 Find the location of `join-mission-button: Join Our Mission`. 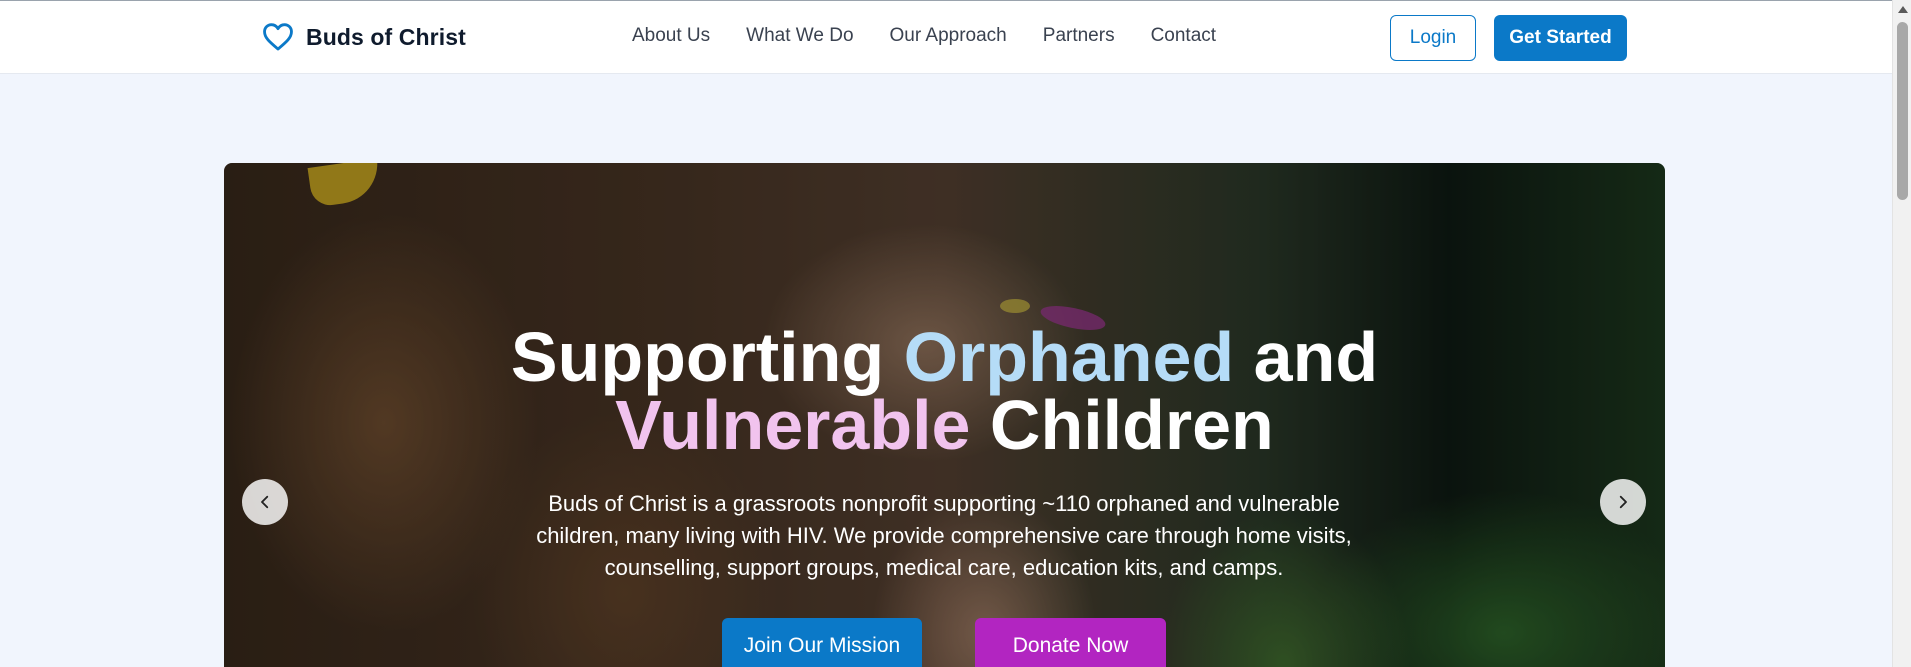

join-mission-button: Join Our Mission is located at coordinates (822, 642).